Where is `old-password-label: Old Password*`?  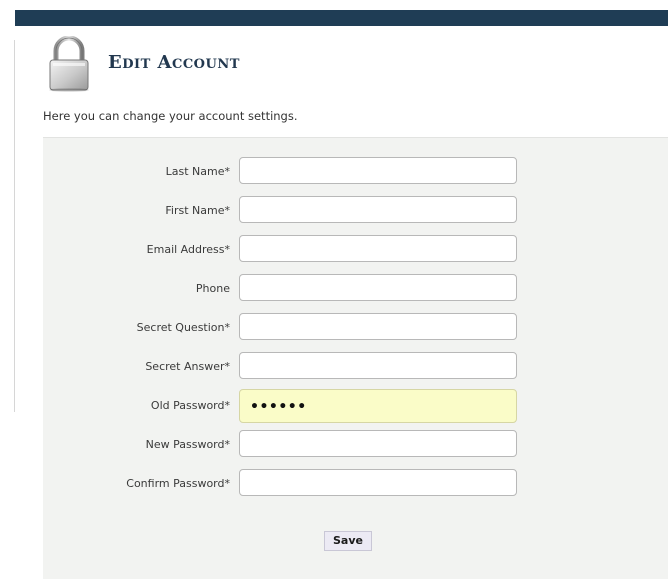 old-password-label: Old Password* is located at coordinates (190, 405).